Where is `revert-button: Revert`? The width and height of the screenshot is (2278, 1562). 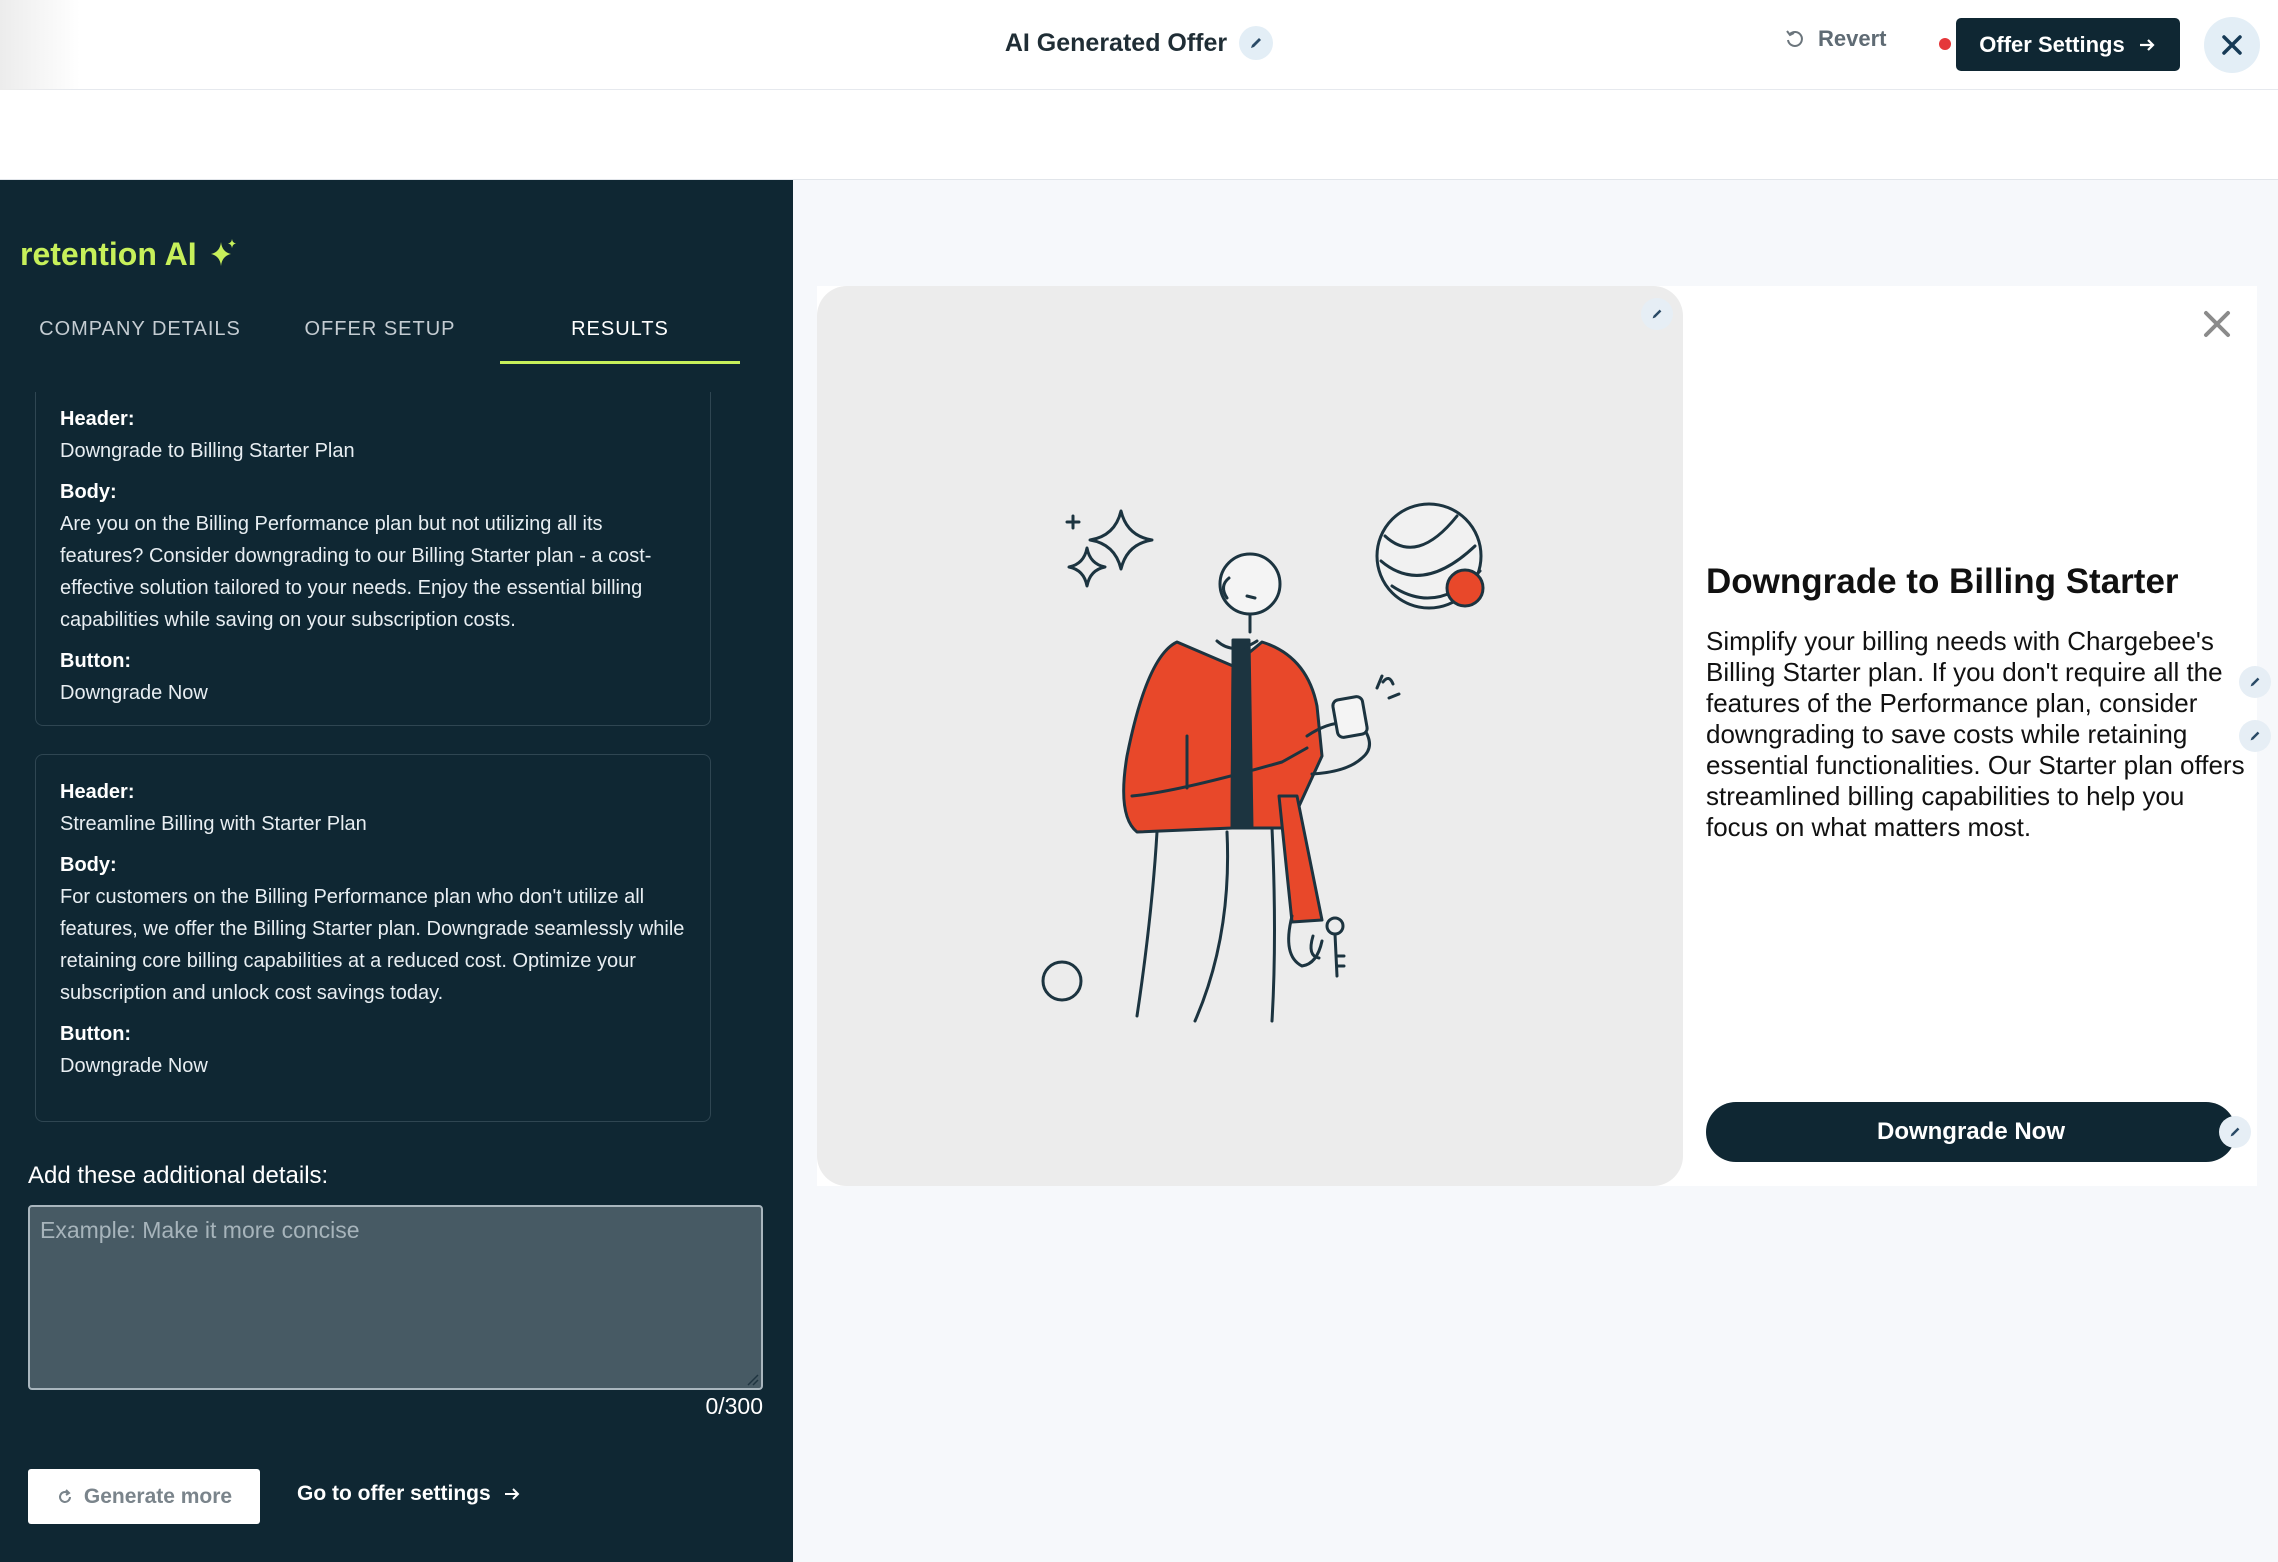
revert-button: Revert is located at coordinates (1835, 39).